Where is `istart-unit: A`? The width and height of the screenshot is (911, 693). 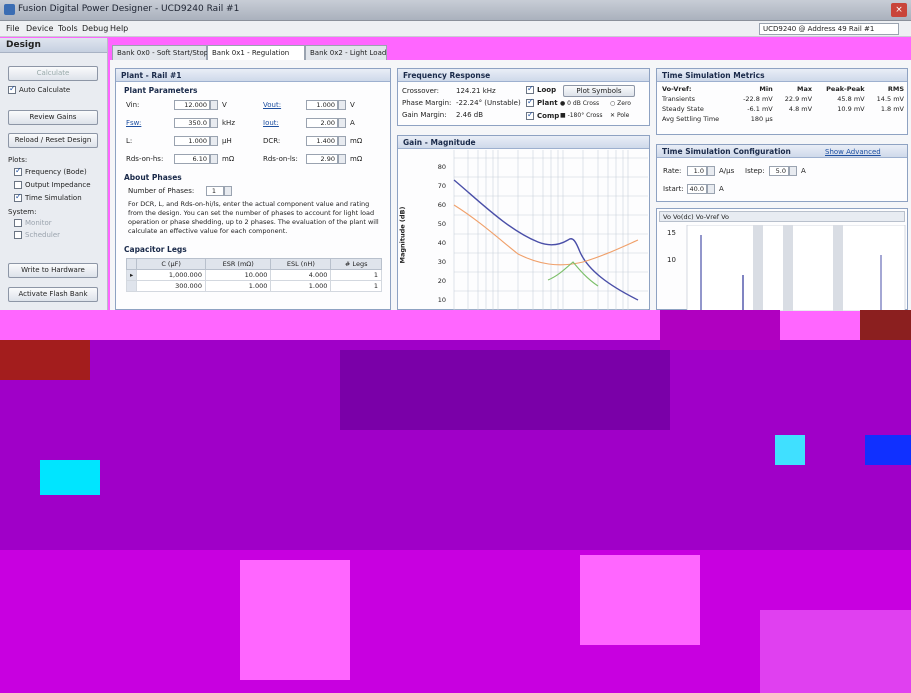 istart-unit: A is located at coordinates (721, 189).